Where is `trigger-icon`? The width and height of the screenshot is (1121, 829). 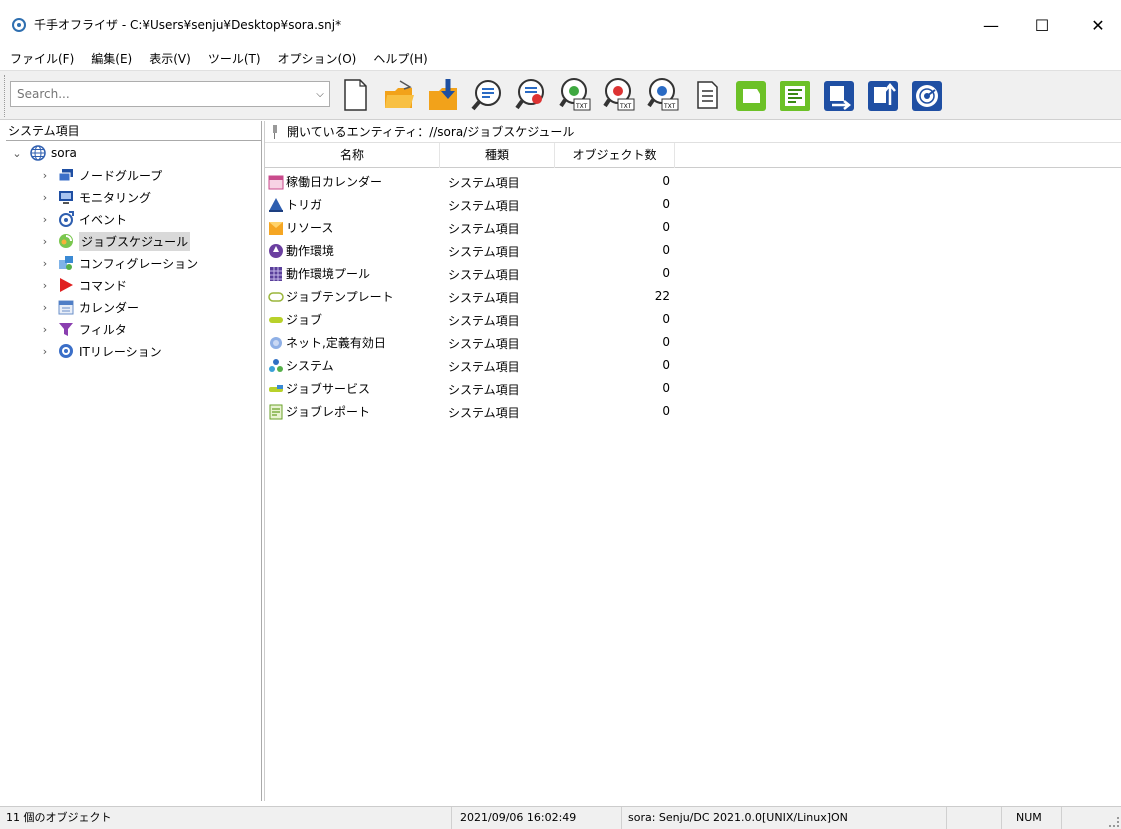
trigger-icon is located at coordinates (276, 205).